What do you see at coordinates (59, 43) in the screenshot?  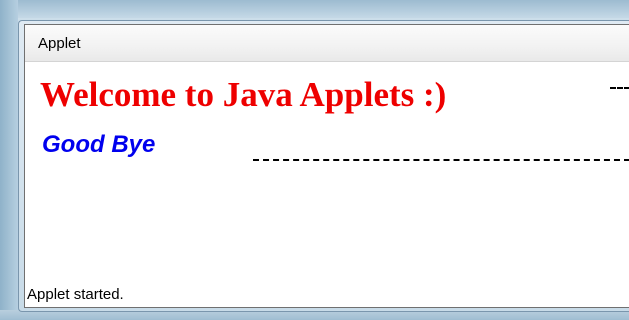 I see `applet-menu: Applet` at bounding box center [59, 43].